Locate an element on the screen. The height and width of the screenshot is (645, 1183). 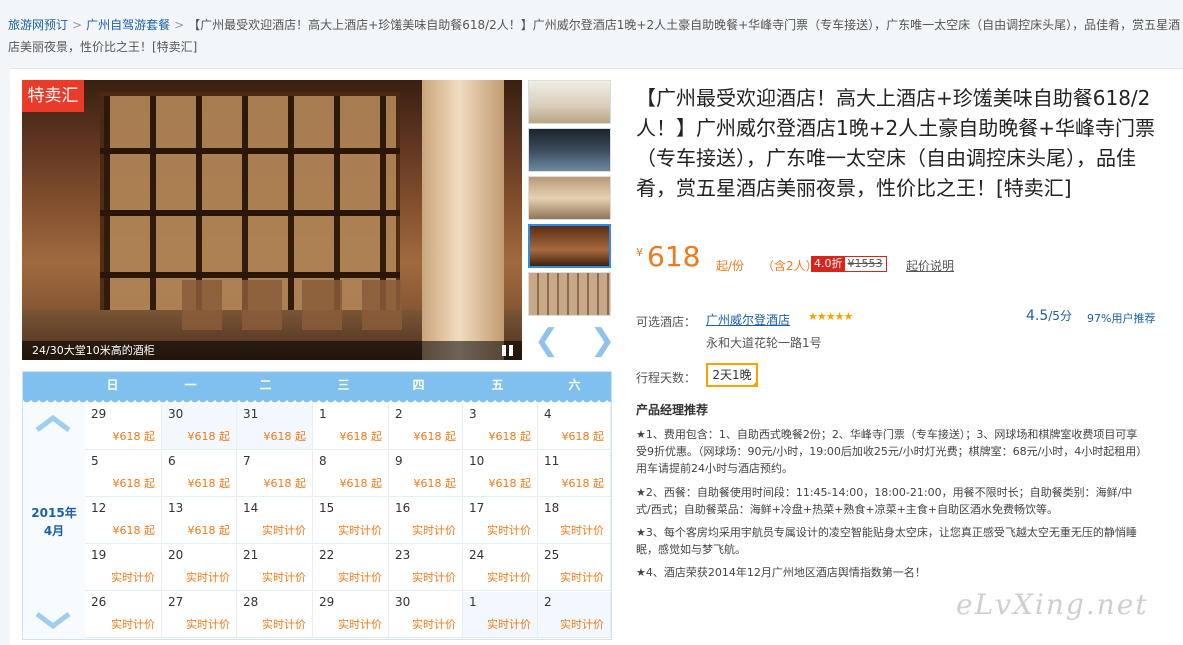
chevron-up-icon is located at coordinates (53, 423).